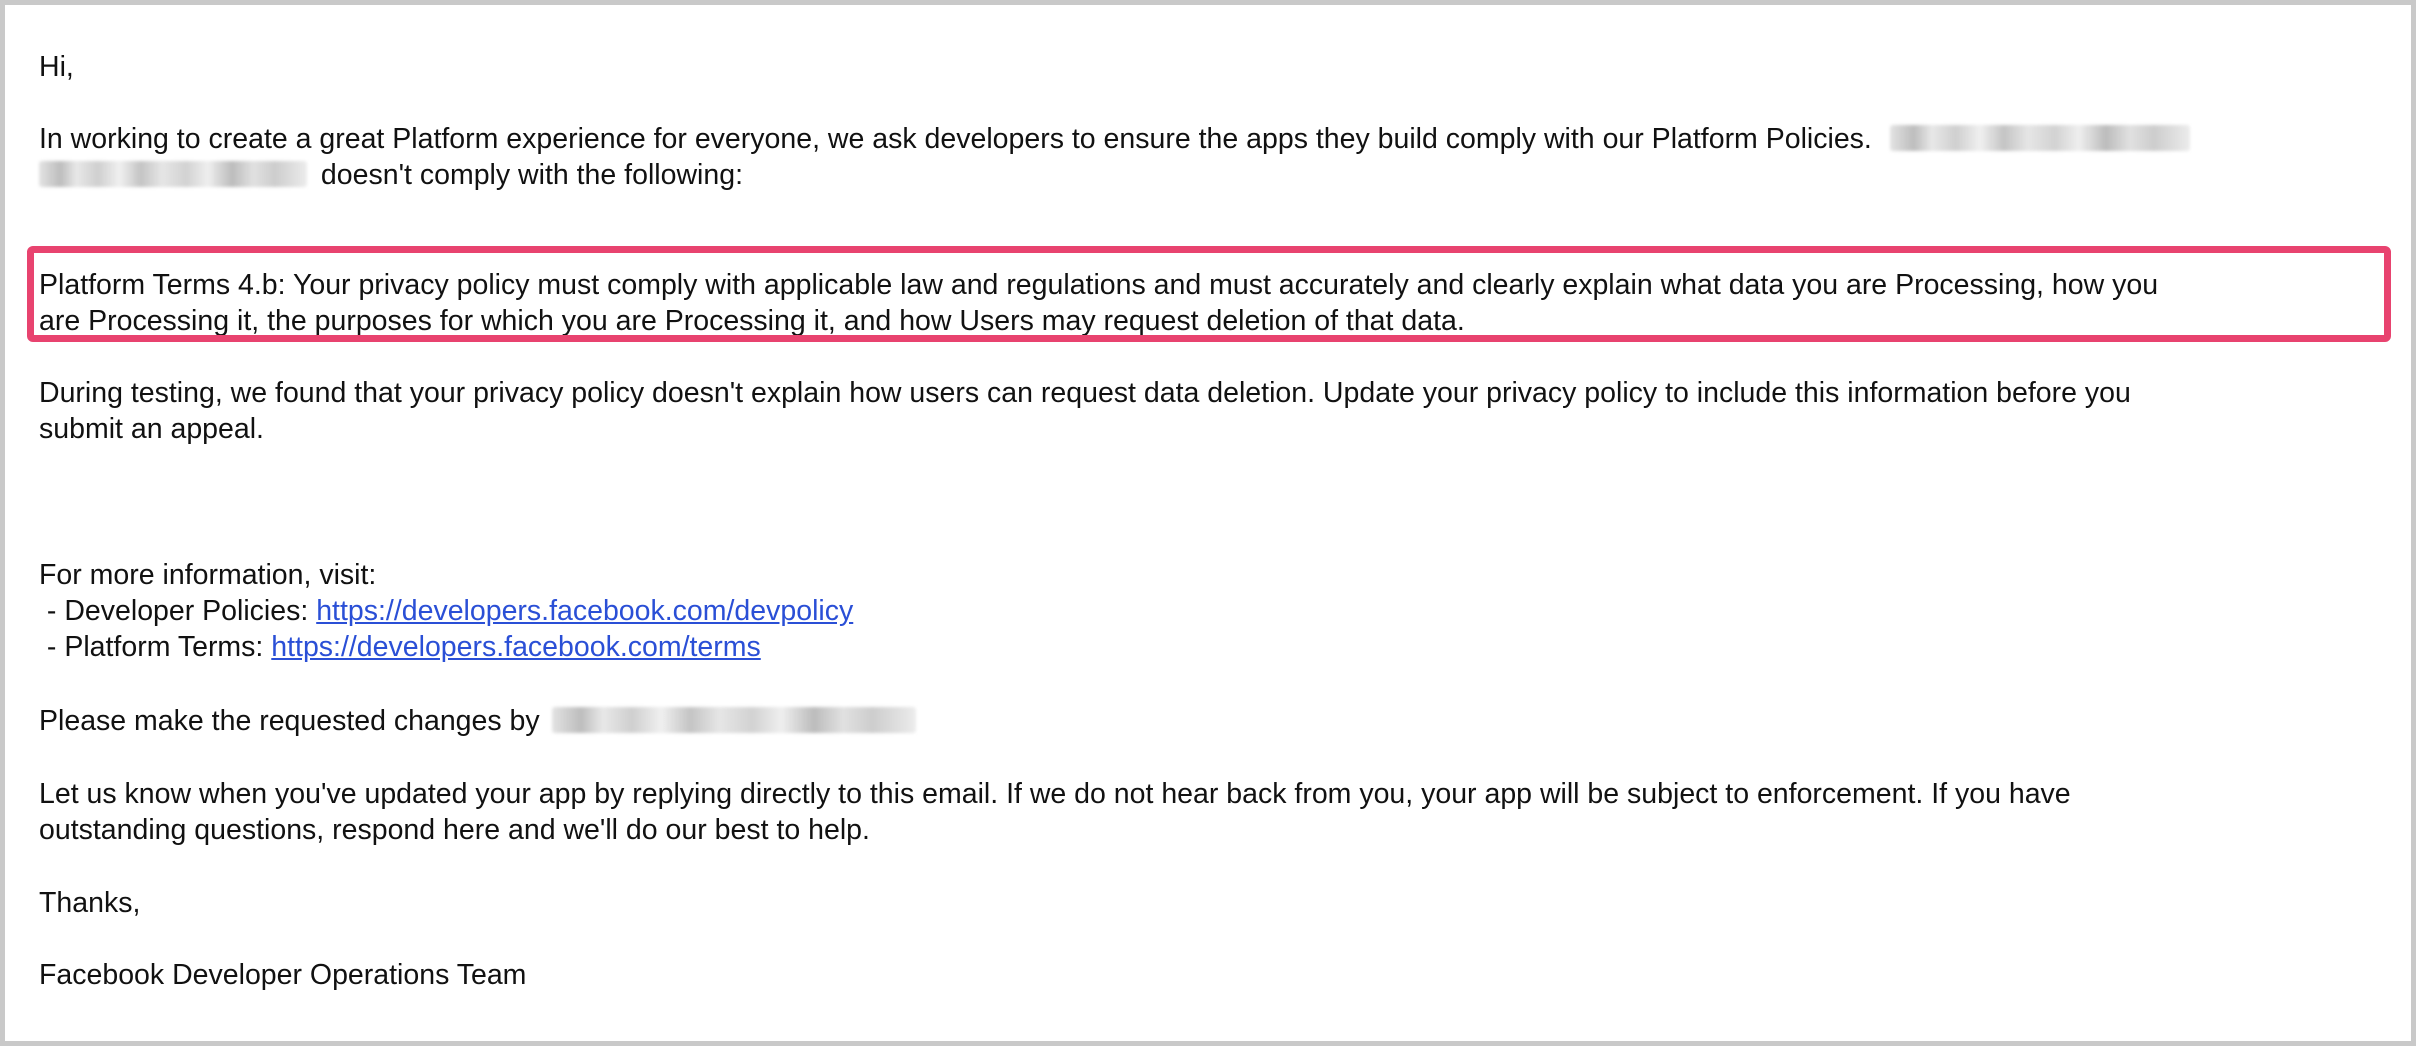 The image size is (2416, 1046). What do you see at coordinates (151, 429) in the screenshot?
I see `testing-line-2: submit an appeal.` at bounding box center [151, 429].